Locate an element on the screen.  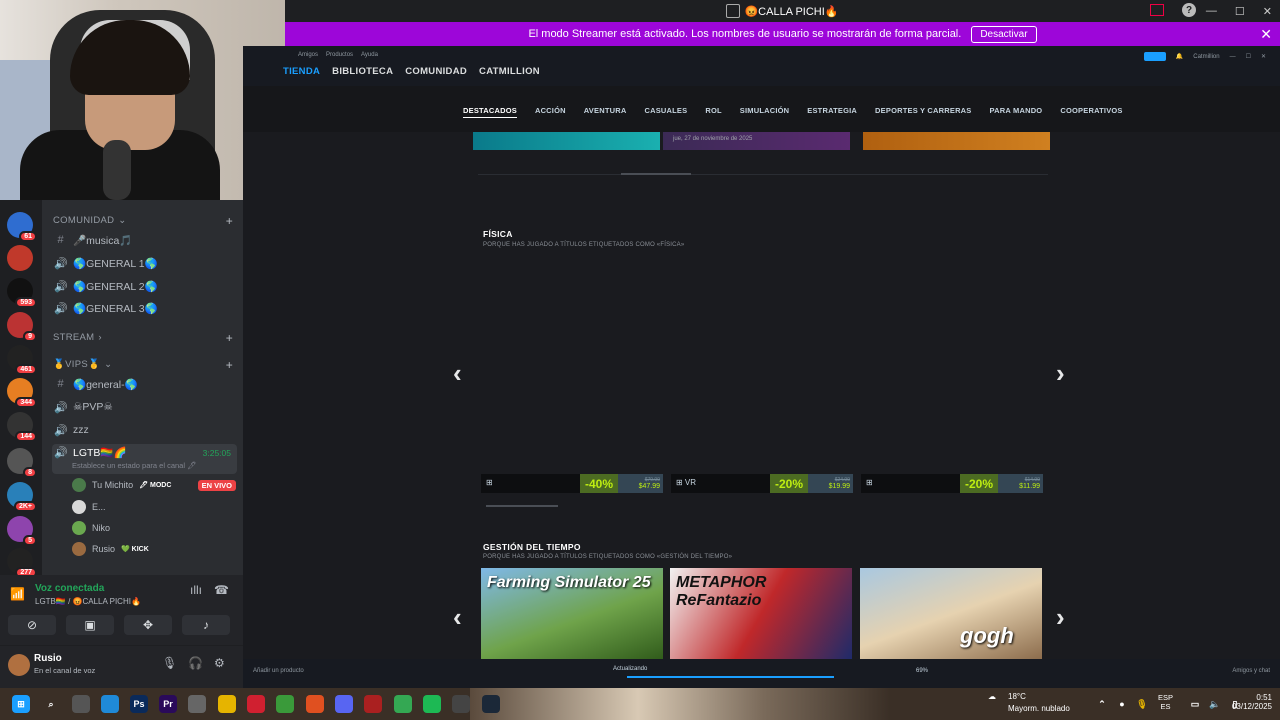
voice-status: Voz conectada is located at coordinates (69, 588).